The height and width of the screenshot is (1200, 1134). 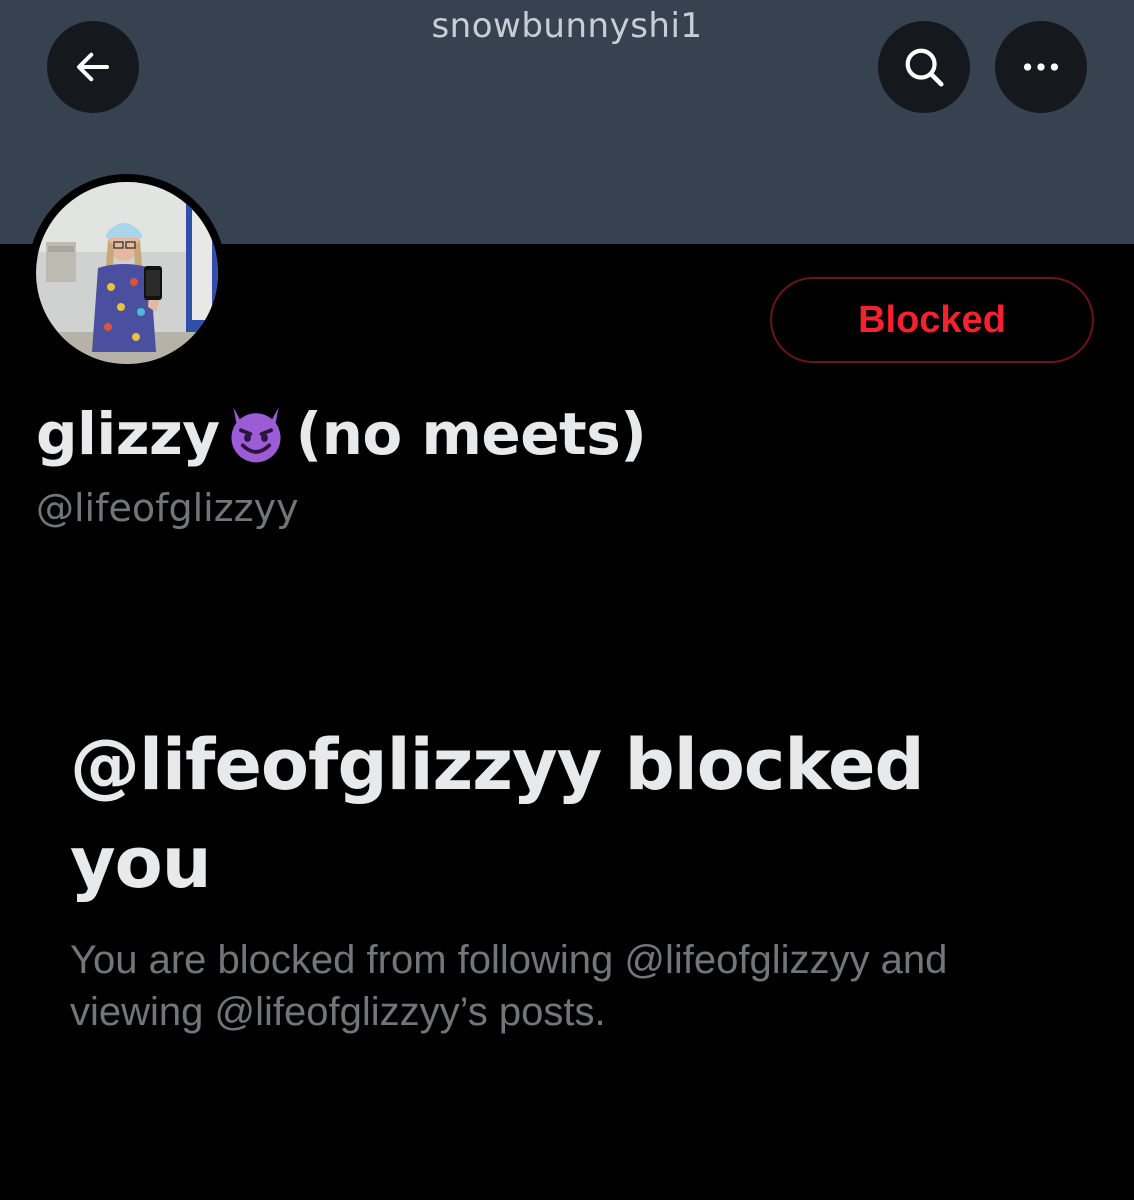 What do you see at coordinates (932, 320) in the screenshot?
I see `blocked-button: Blocked` at bounding box center [932, 320].